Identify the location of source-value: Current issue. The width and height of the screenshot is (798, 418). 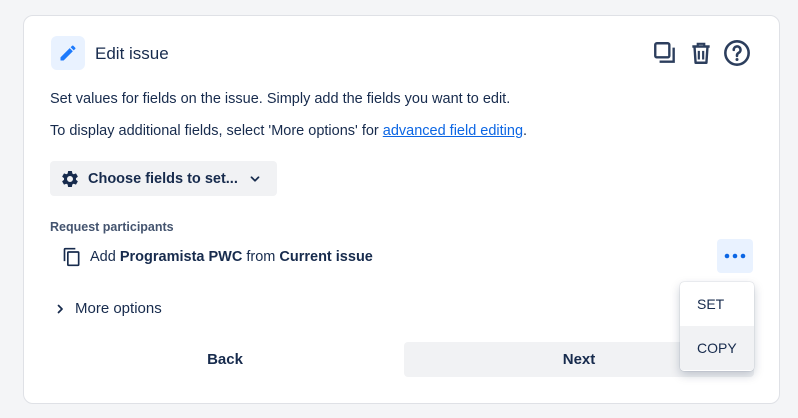
(326, 257).